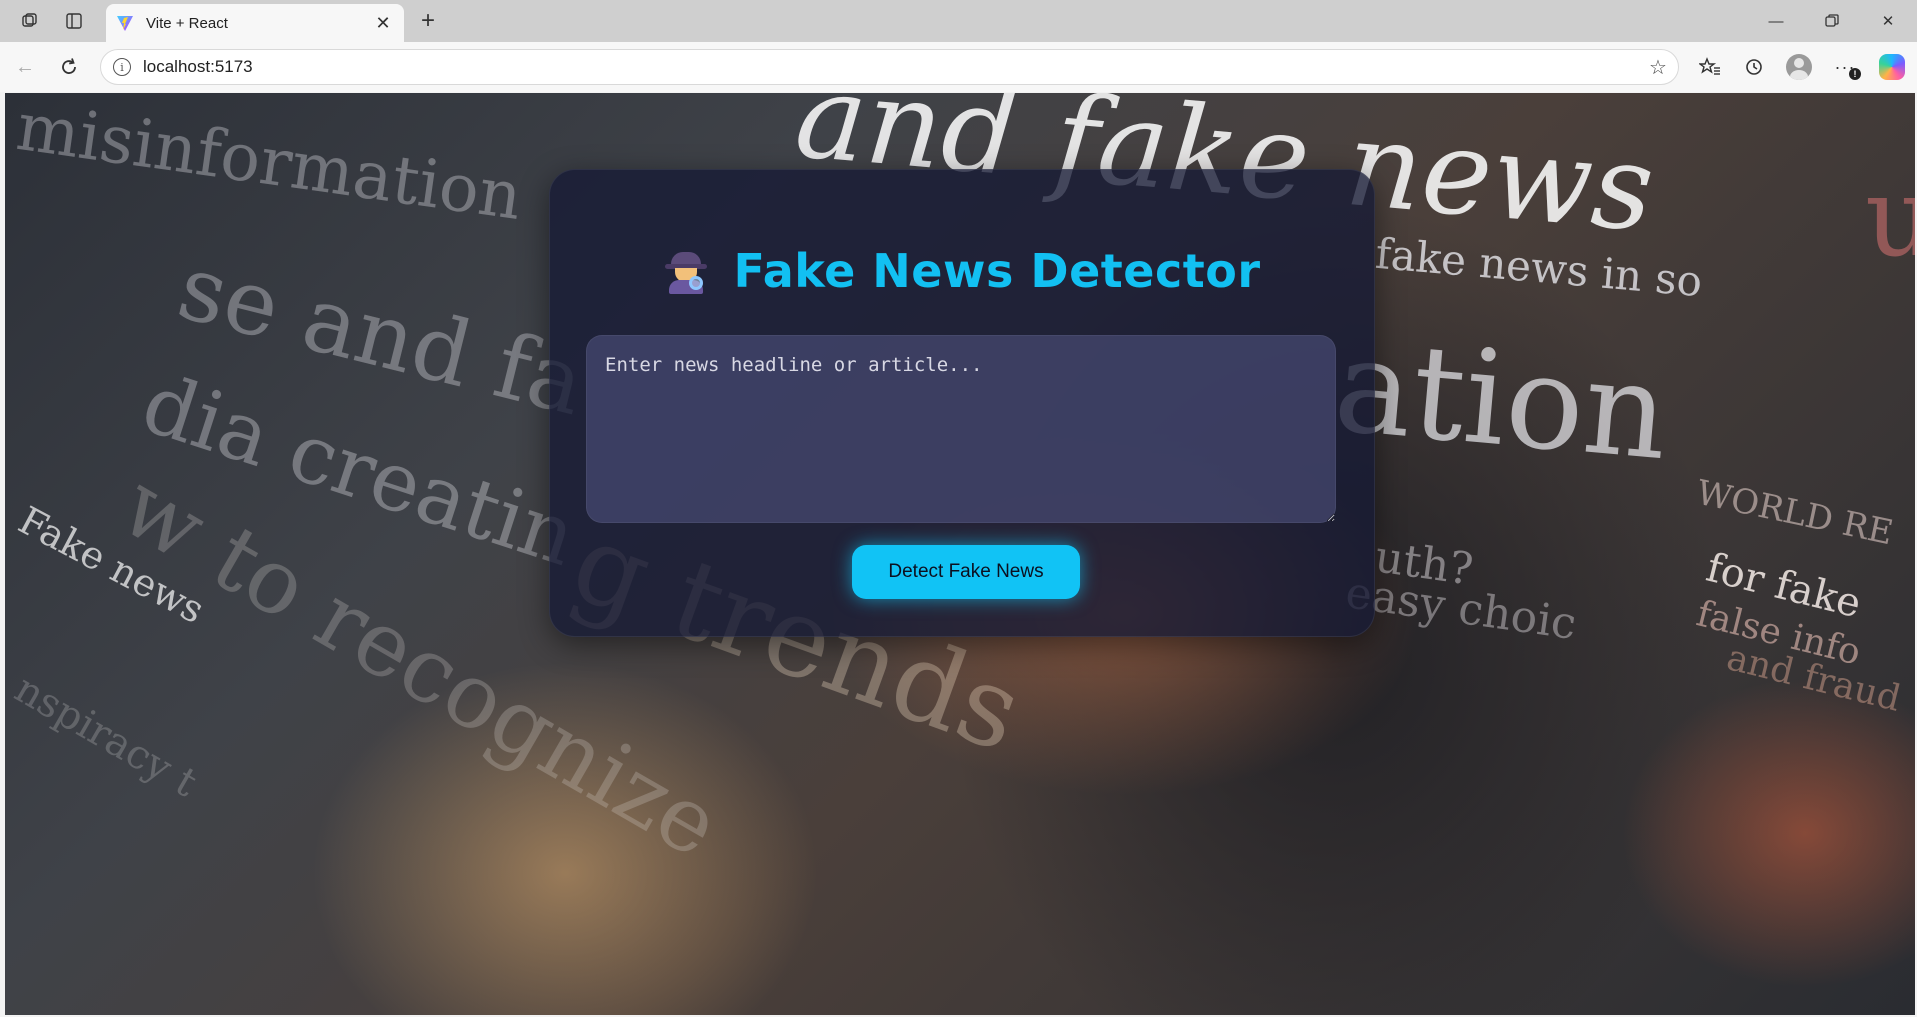 The width and height of the screenshot is (1917, 1017). Describe the element at coordinates (997, 271) in the screenshot. I see `page-title-text: Fake News Detector` at that location.